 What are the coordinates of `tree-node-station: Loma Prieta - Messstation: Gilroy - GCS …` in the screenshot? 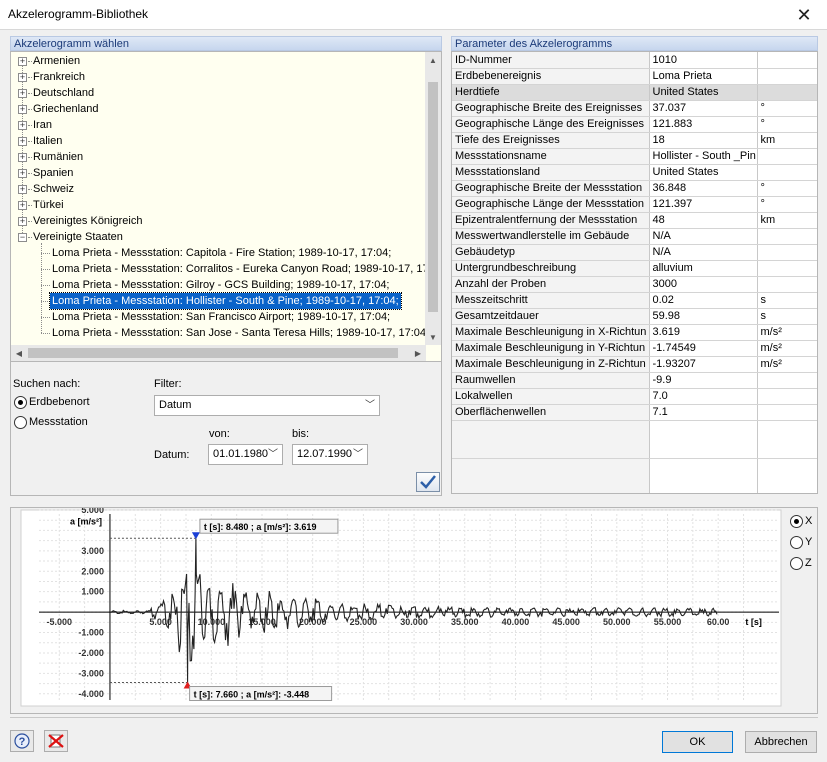 It's located at (216, 285).